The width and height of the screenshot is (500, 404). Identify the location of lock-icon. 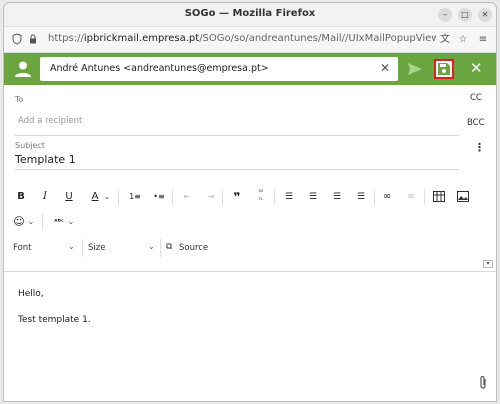
(33, 40).